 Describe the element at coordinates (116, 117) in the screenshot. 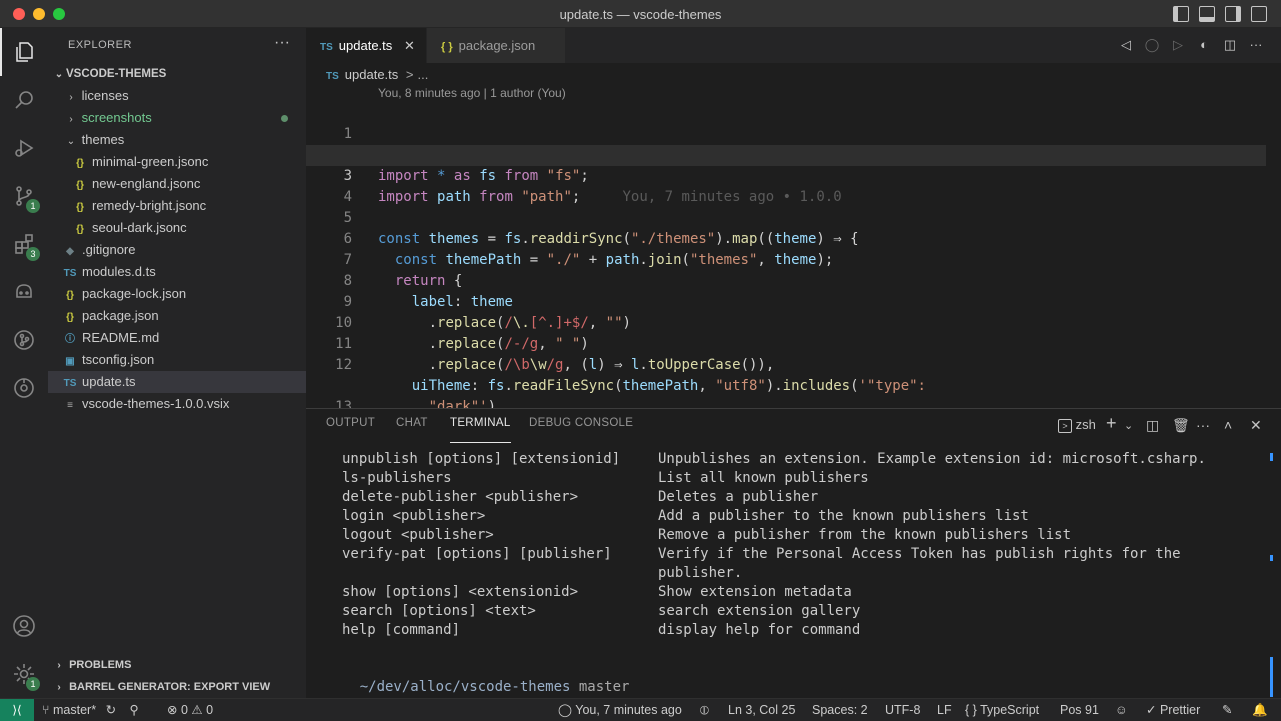

I see `tree-item-label: screenshots` at that location.